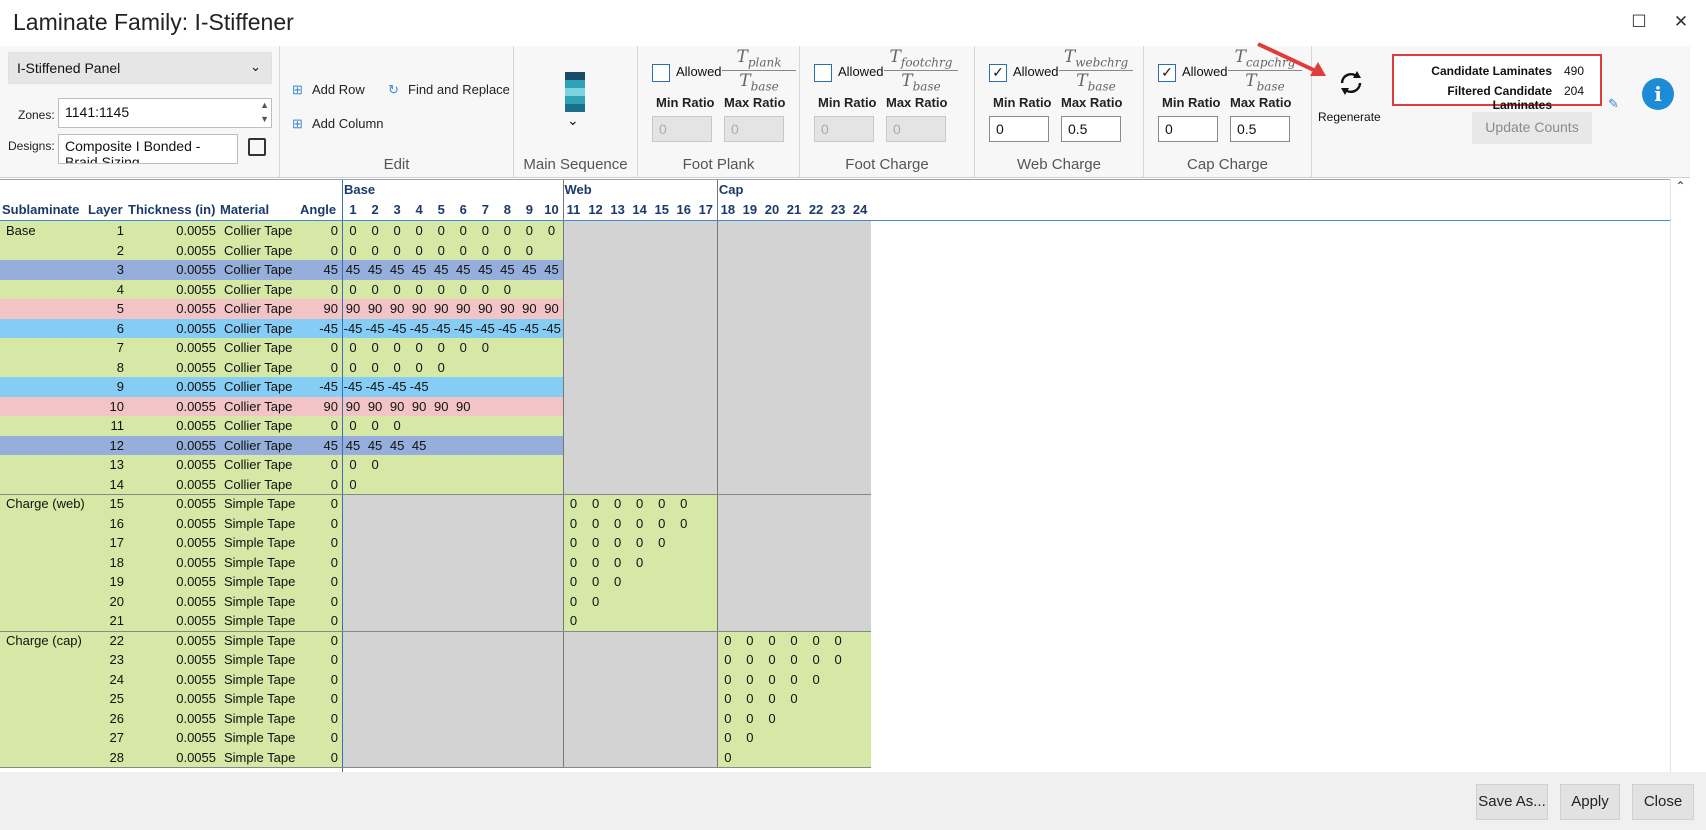 The image size is (1706, 830). I want to click on main-sequence-icon, so click(575, 92).